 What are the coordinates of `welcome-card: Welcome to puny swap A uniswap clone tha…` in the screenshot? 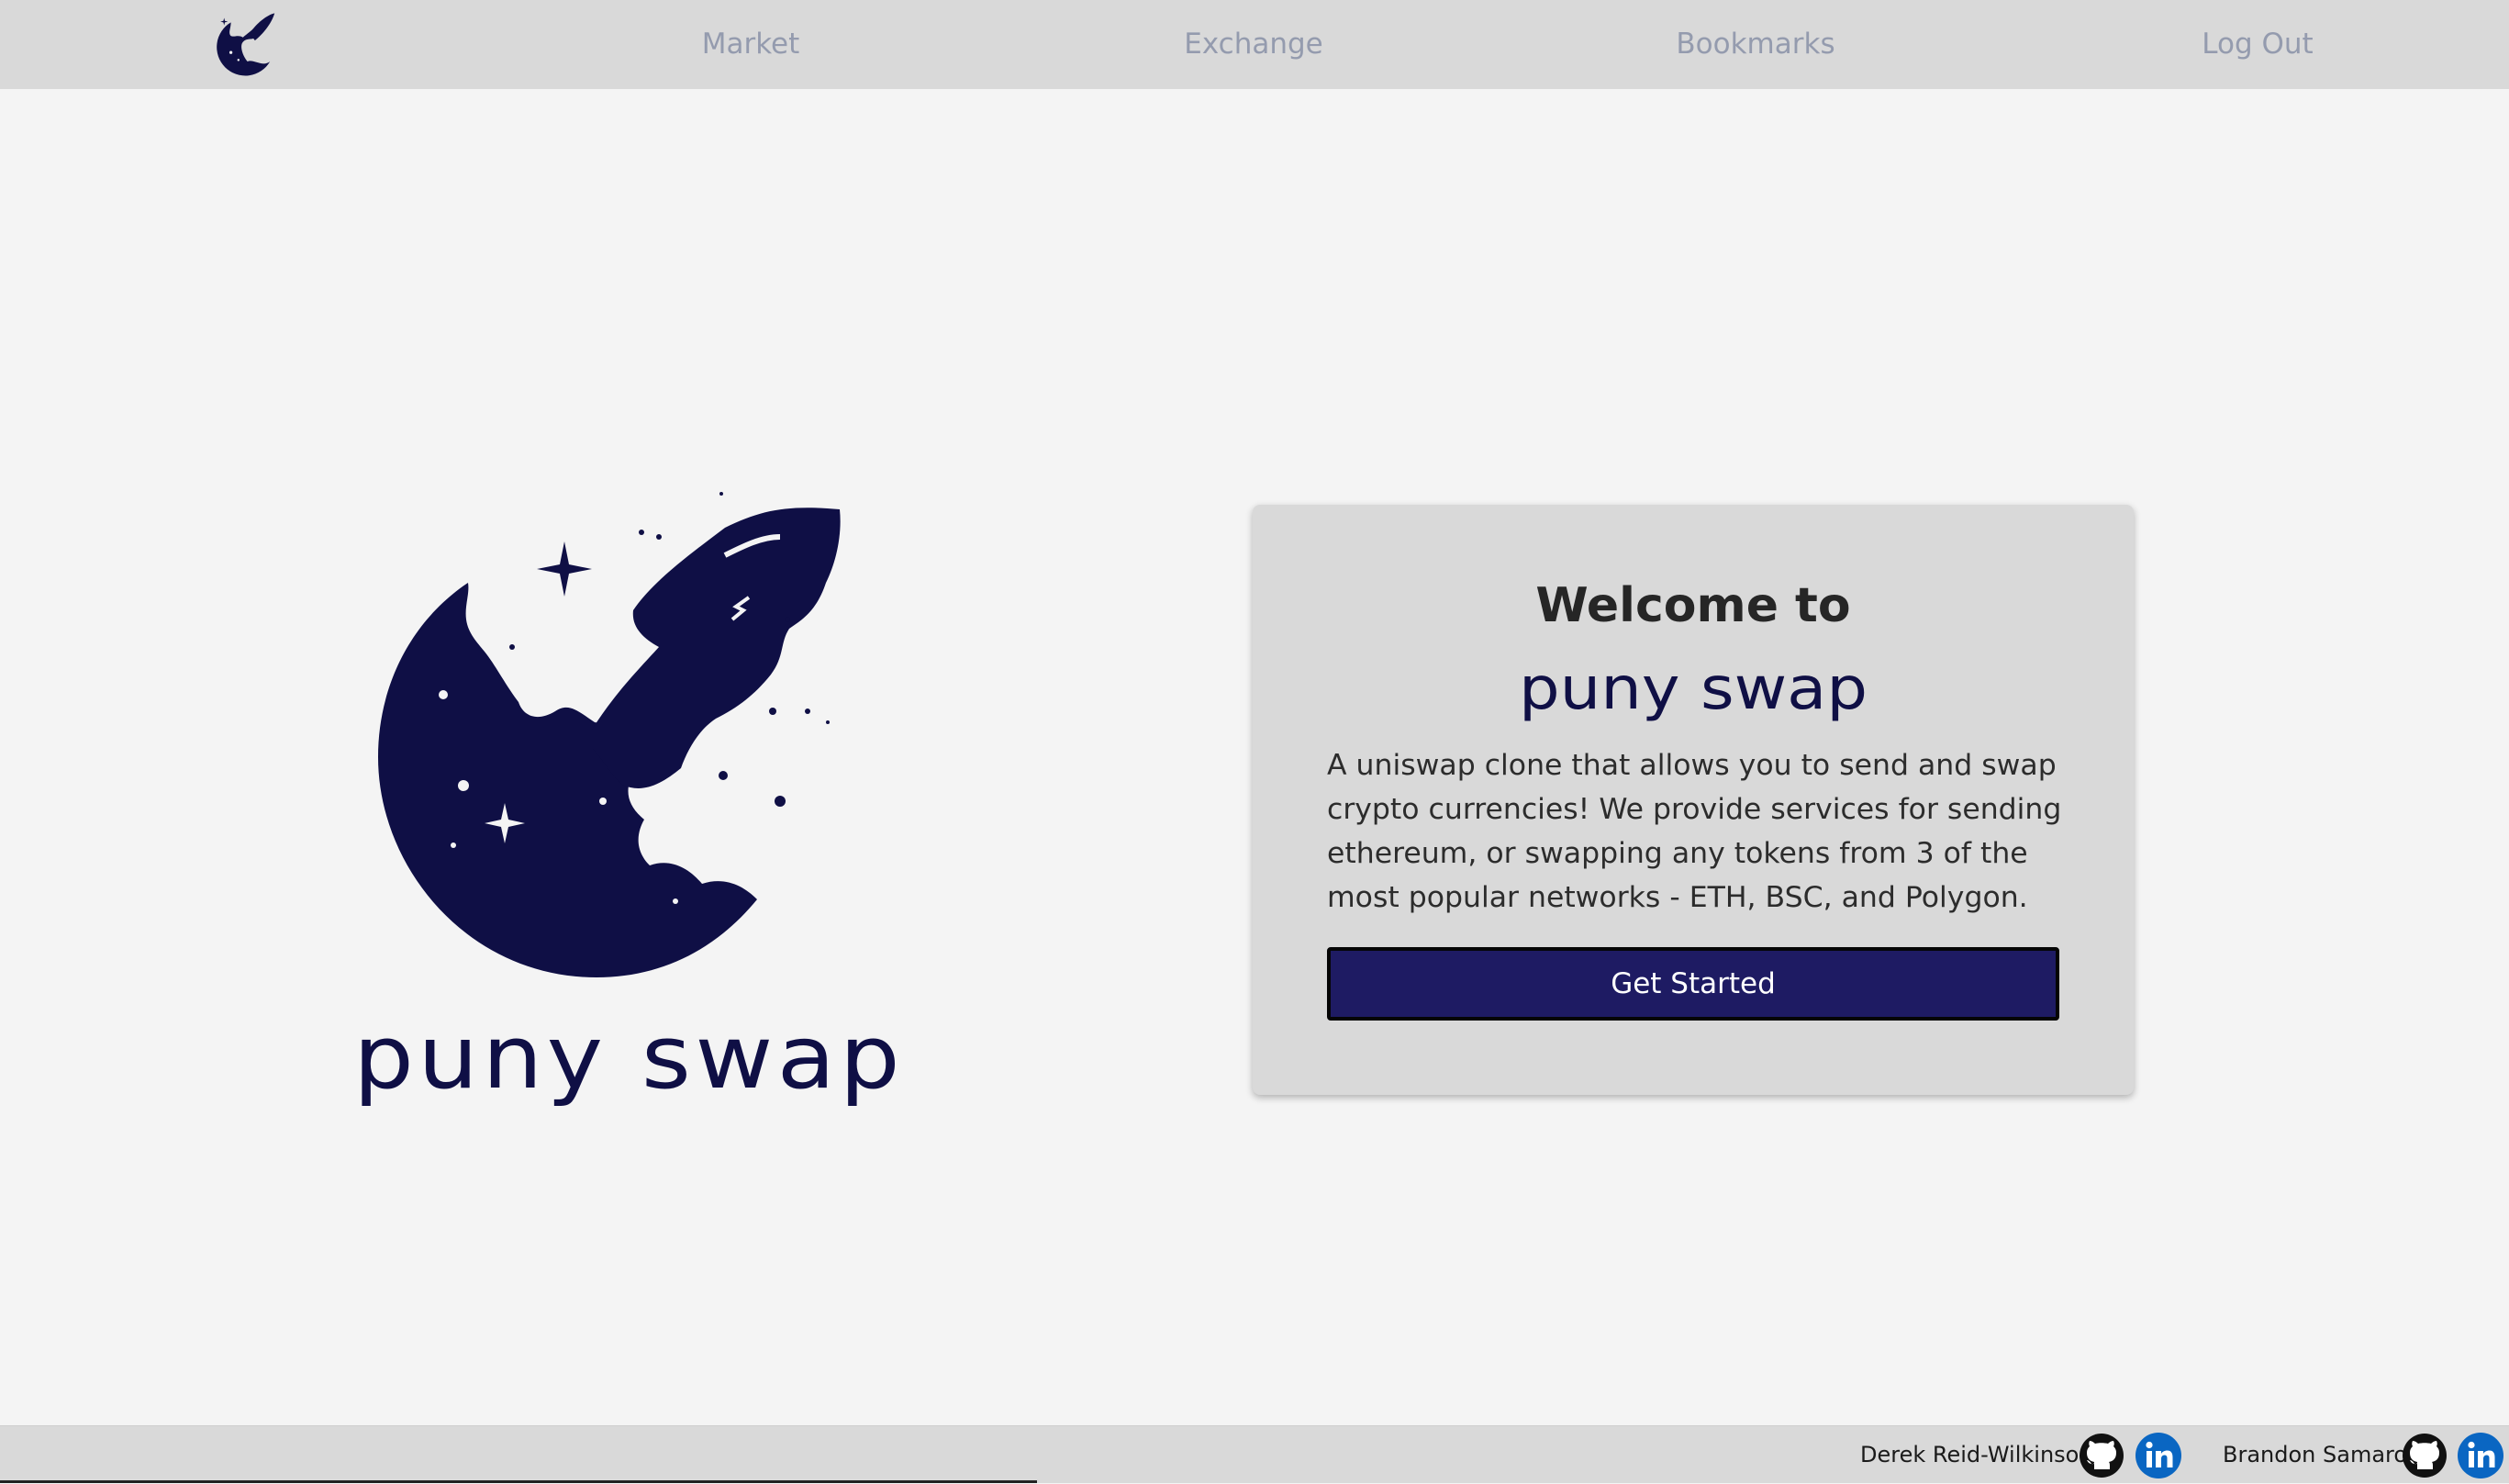 It's located at (1694, 800).